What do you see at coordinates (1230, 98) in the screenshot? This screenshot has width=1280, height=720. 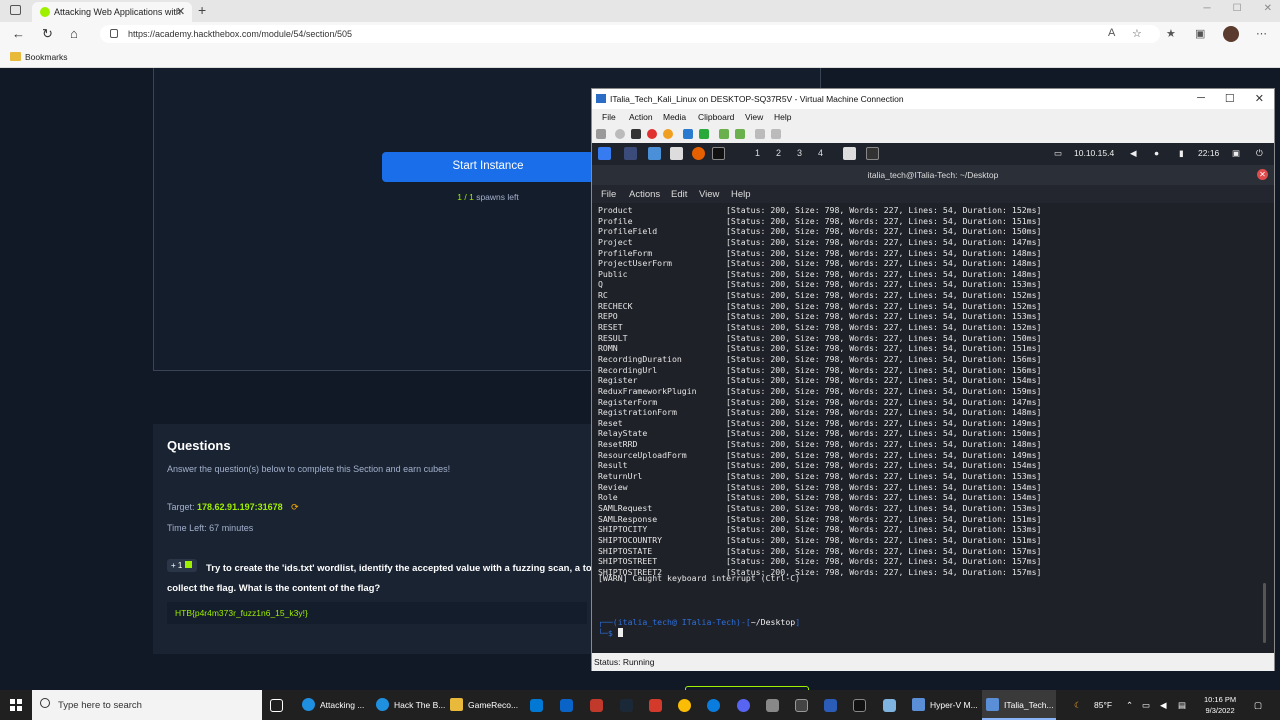 I see `vm-maximize-icon: ☐` at bounding box center [1230, 98].